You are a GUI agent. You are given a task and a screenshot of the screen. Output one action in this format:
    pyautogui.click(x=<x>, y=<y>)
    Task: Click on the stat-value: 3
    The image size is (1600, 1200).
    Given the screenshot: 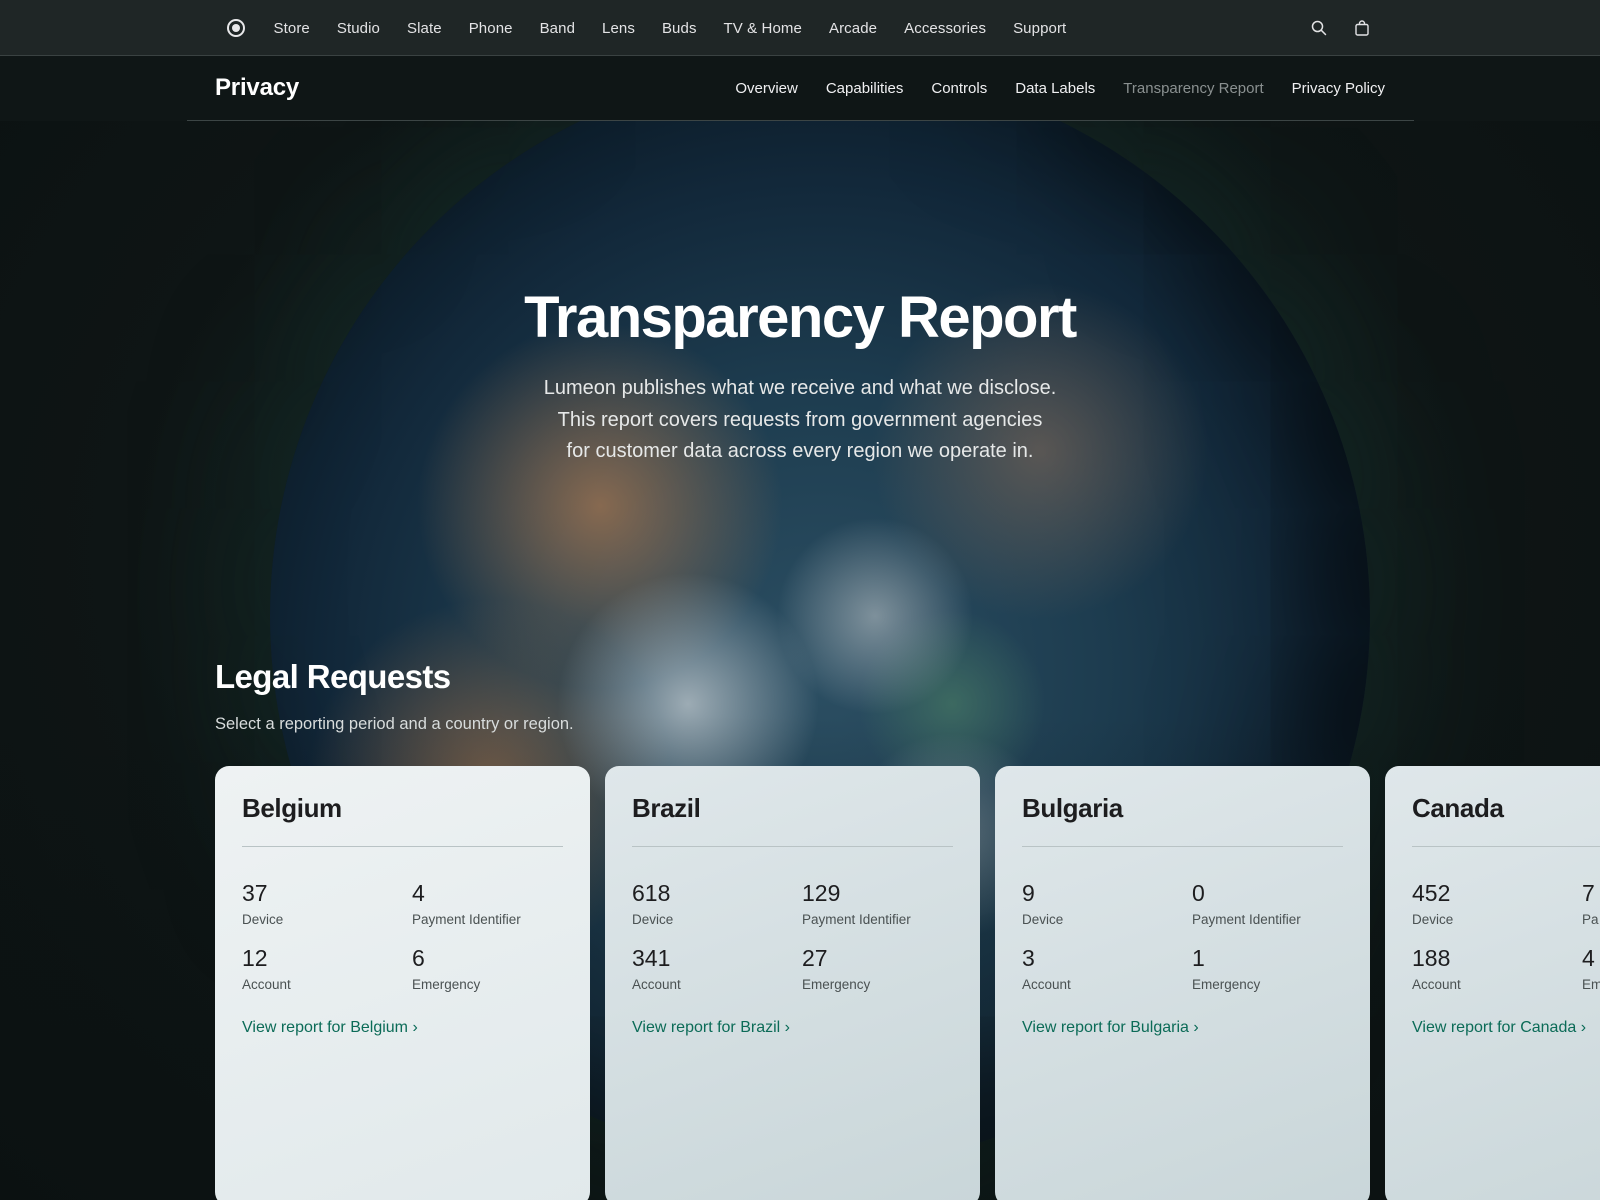 What is the action you would take?
    pyautogui.click(x=1028, y=958)
    